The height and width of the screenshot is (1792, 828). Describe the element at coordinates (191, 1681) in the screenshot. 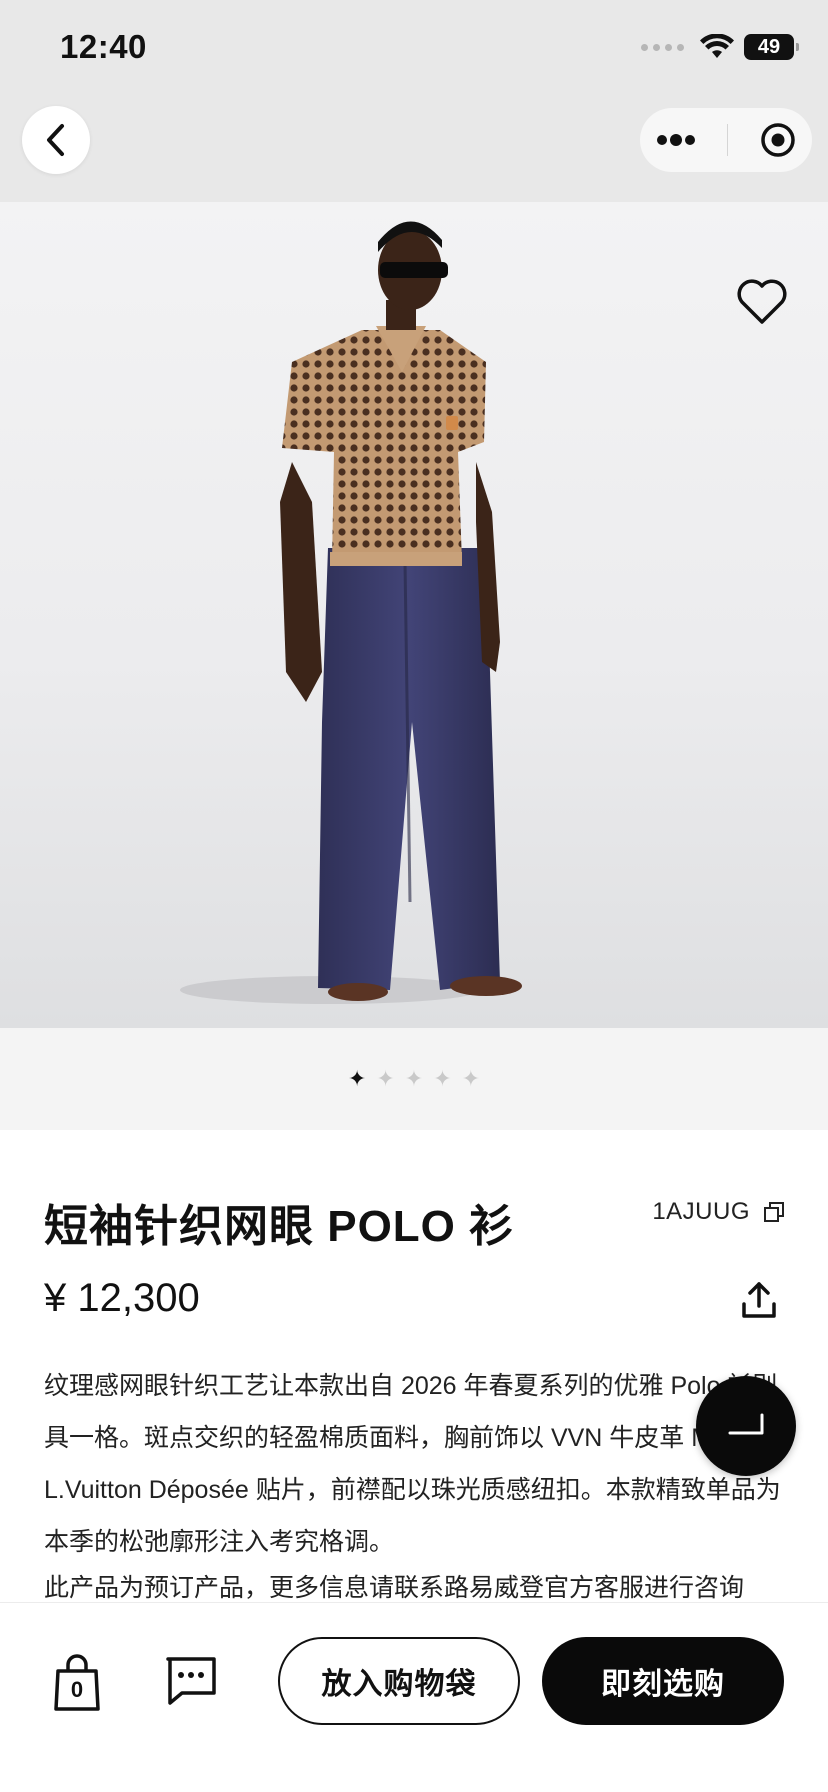

I see `message-icon` at that location.